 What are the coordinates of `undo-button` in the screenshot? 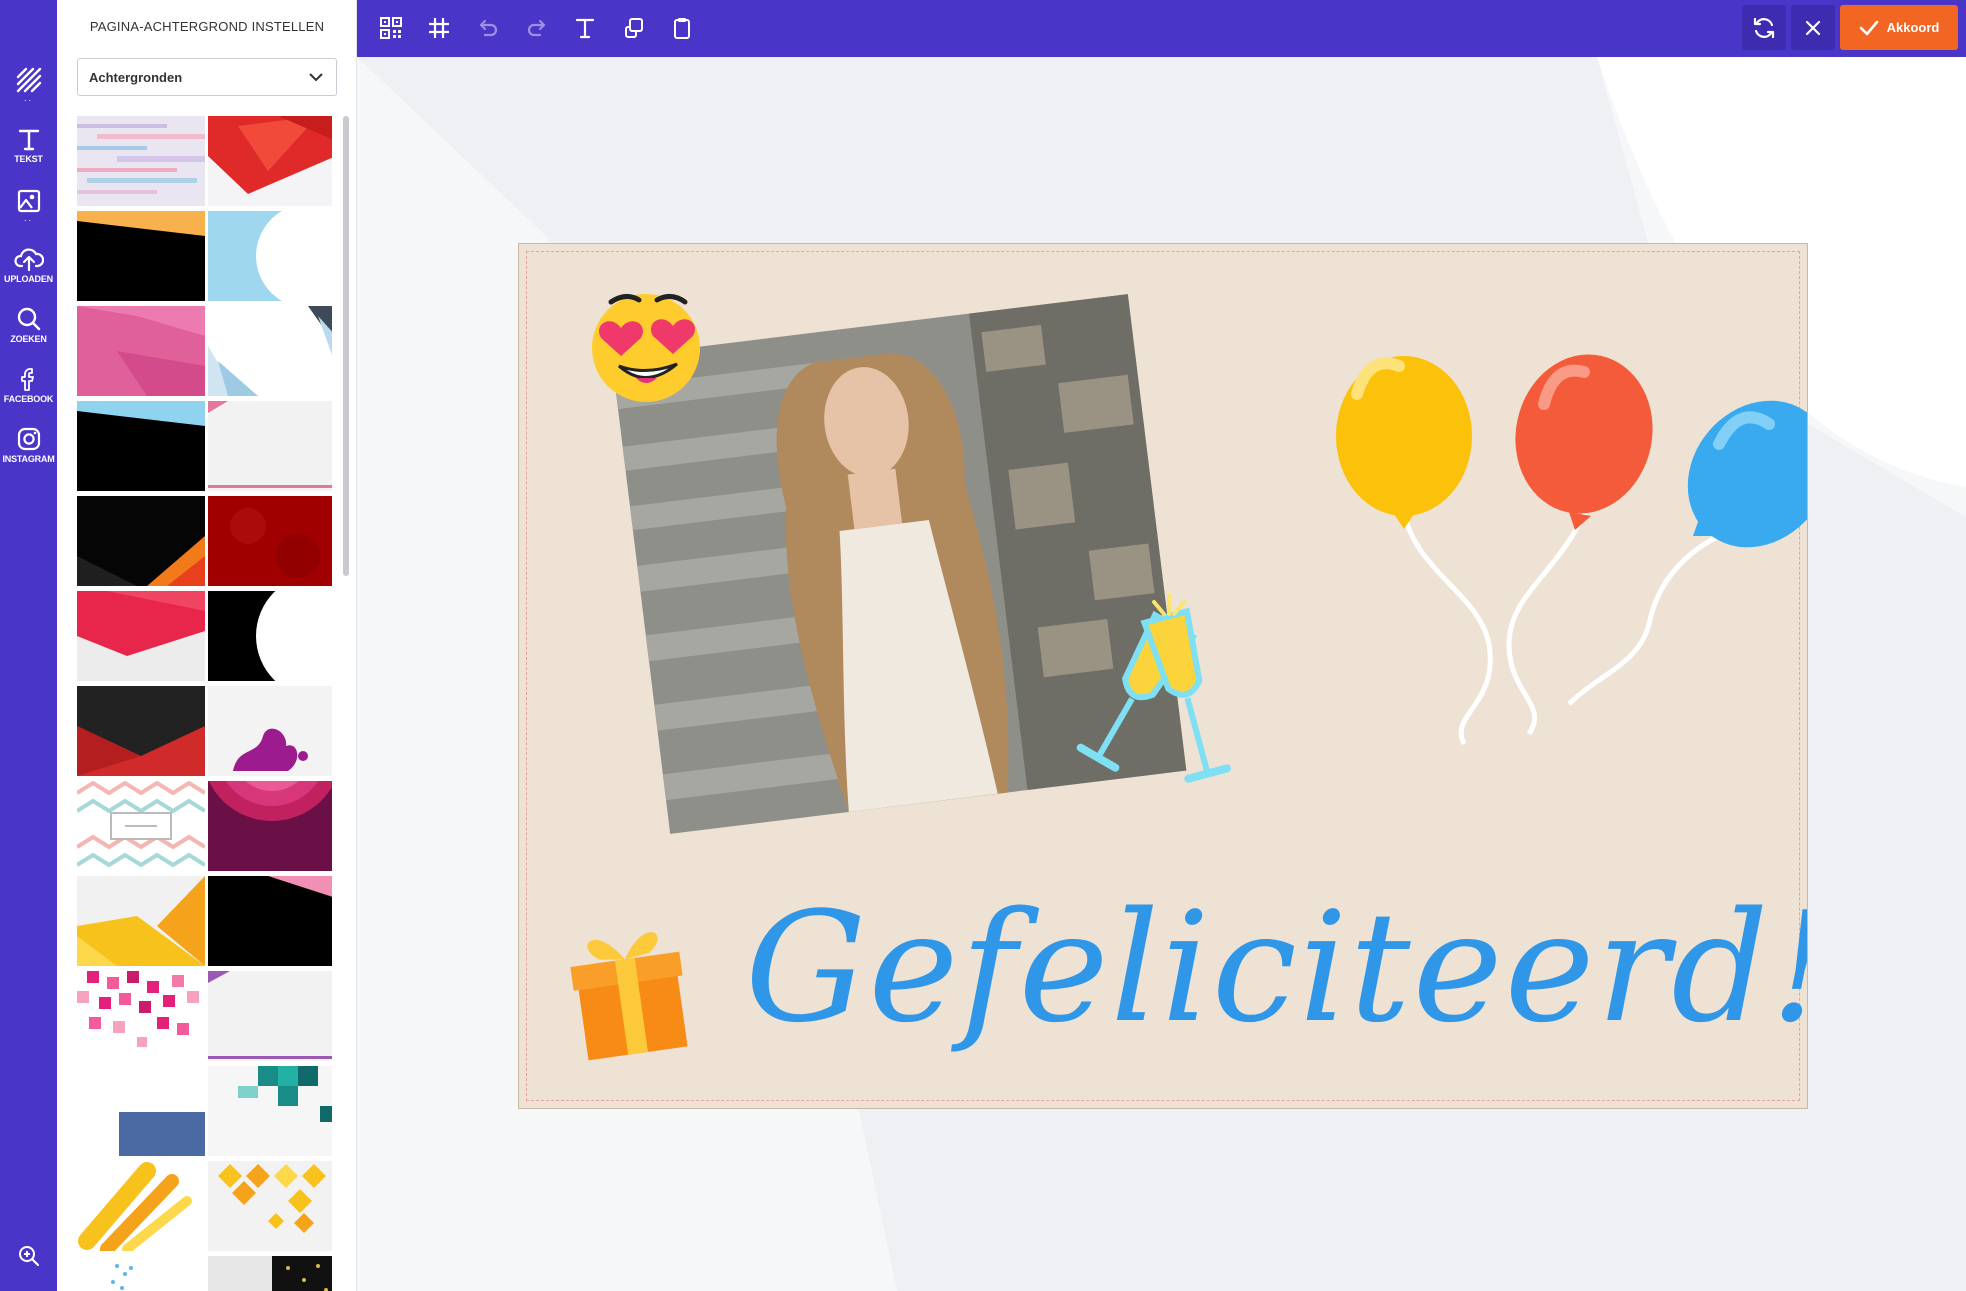 It's located at (488, 28).